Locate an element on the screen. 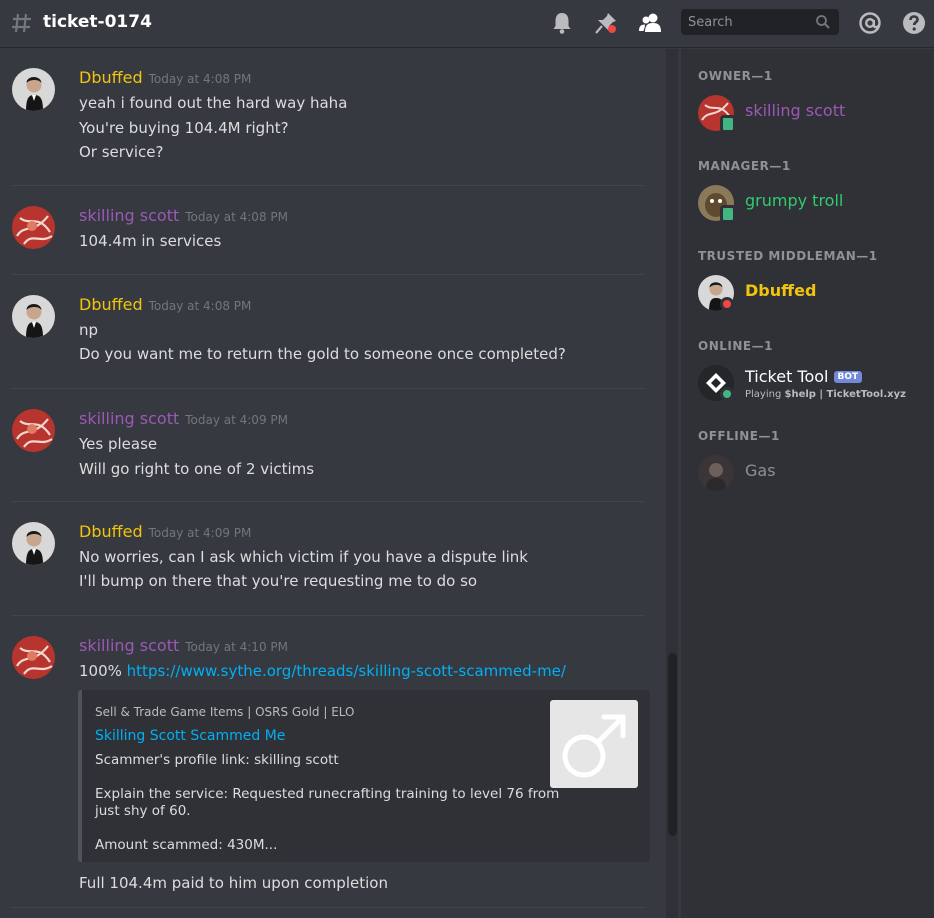  dnd-status-icon is located at coordinates (727, 304).